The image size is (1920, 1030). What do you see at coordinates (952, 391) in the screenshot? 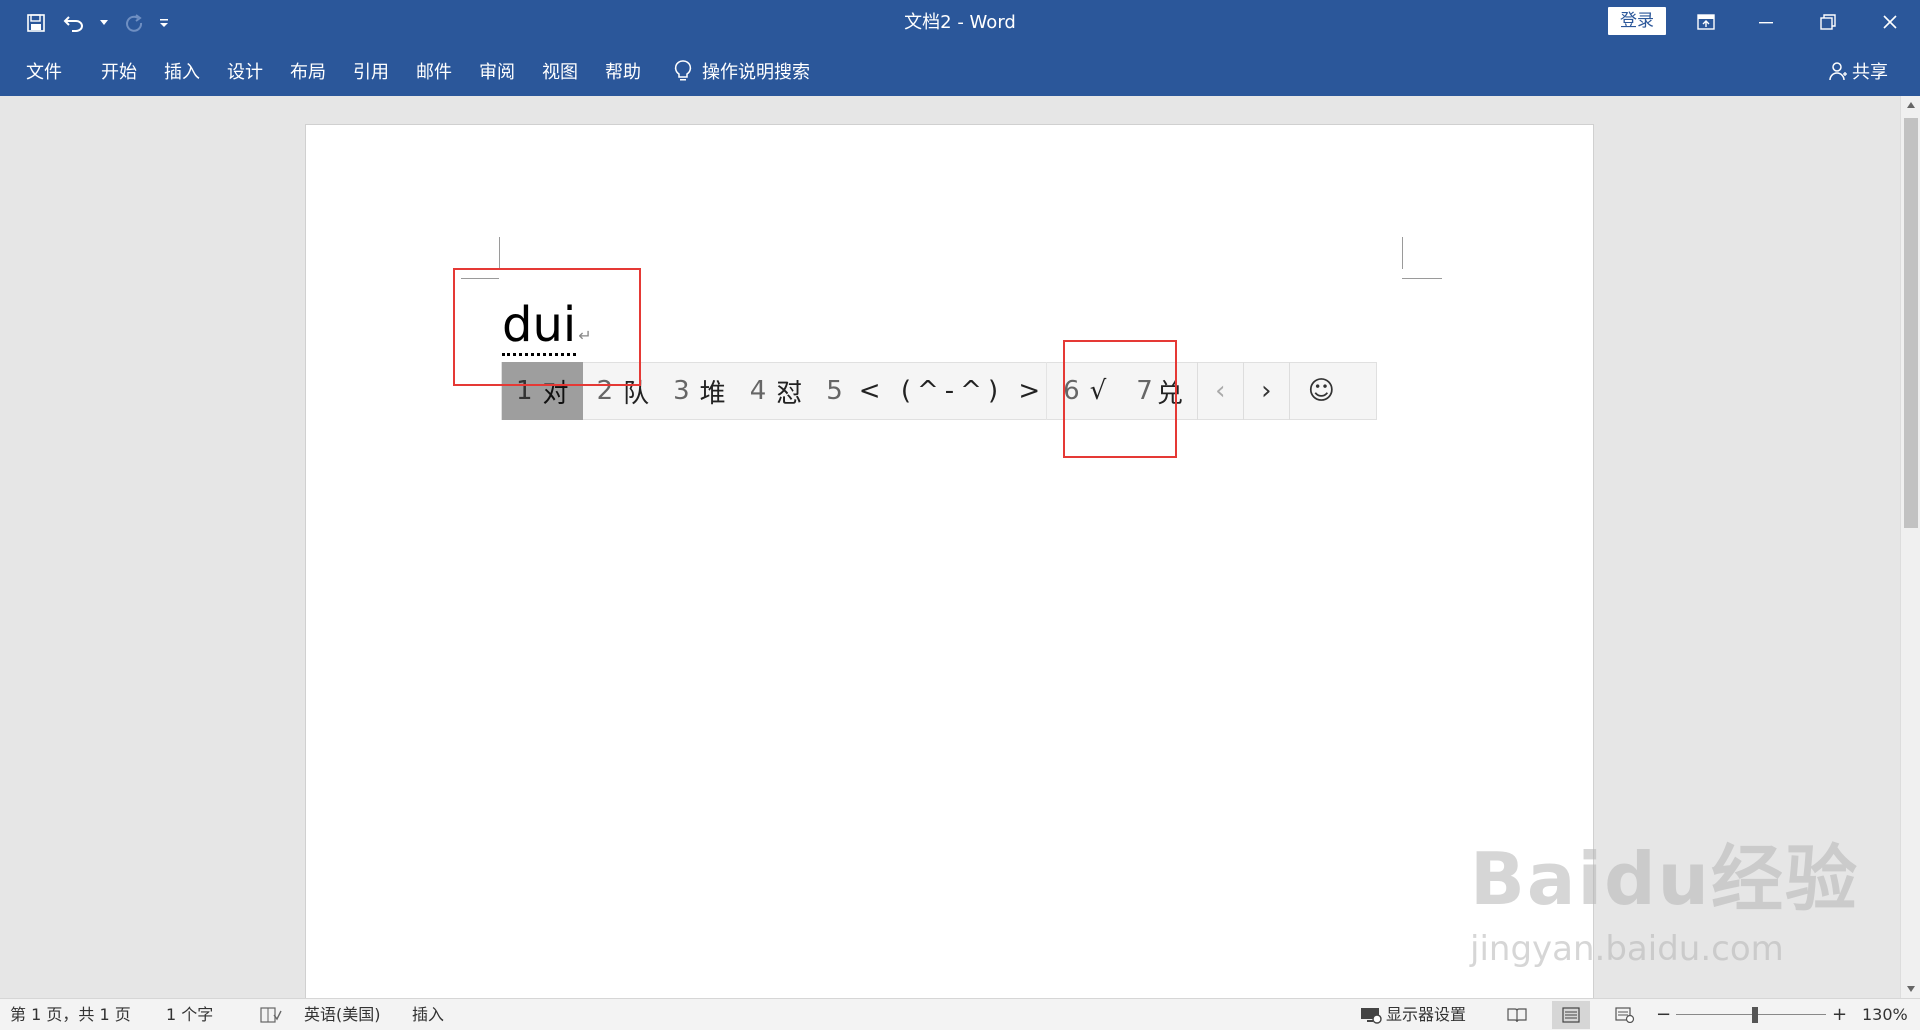
I see `candidate-text: < (^-^) >` at bounding box center [952, 391].